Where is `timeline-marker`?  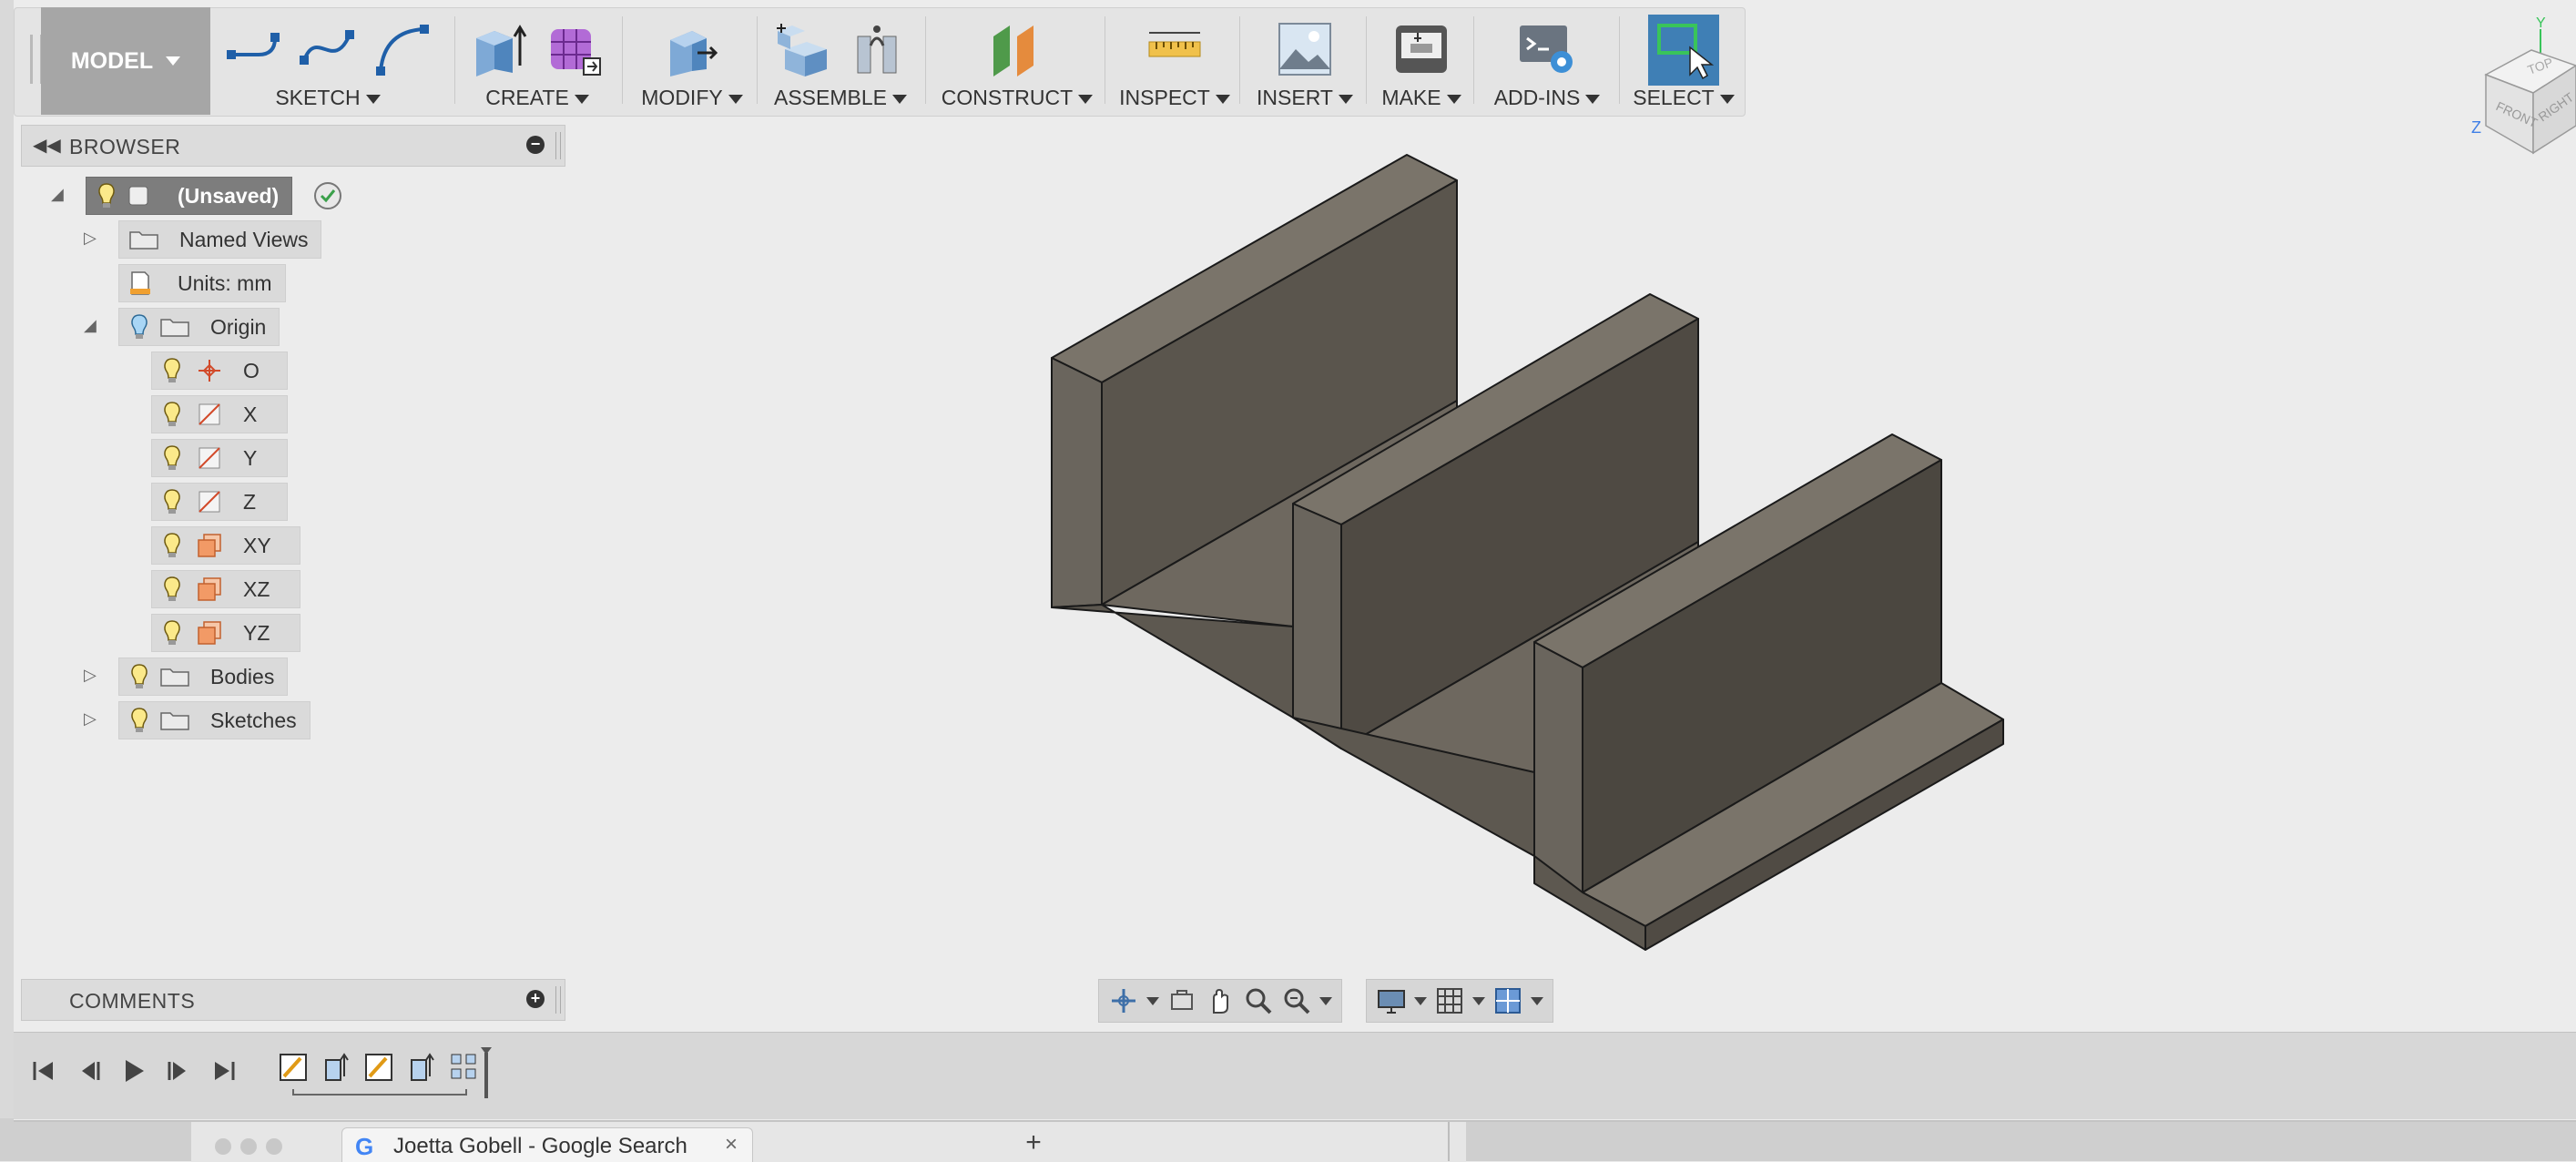 timeline-marker is located at coordinates (486, 1072).